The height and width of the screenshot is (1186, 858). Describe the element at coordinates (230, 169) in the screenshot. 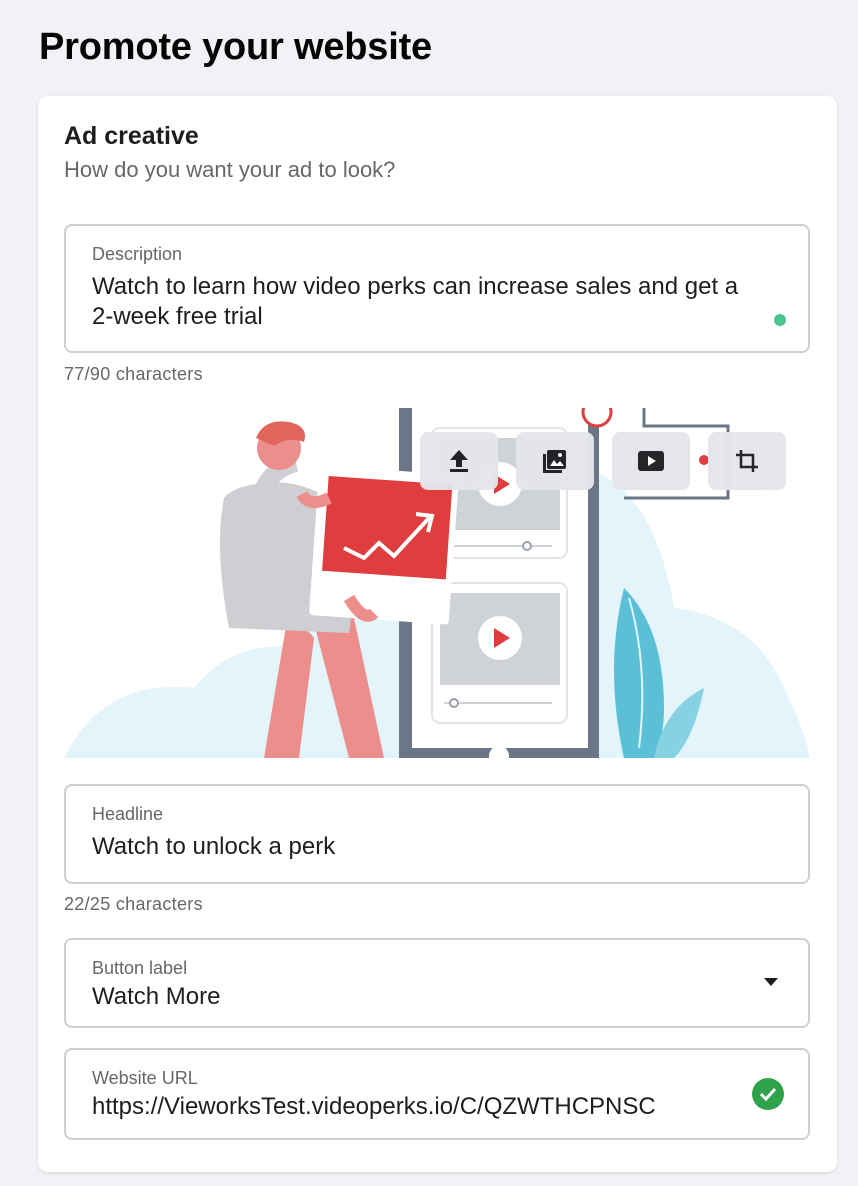

I see `section-subtitle: How do you want your ad to look?` at that location.